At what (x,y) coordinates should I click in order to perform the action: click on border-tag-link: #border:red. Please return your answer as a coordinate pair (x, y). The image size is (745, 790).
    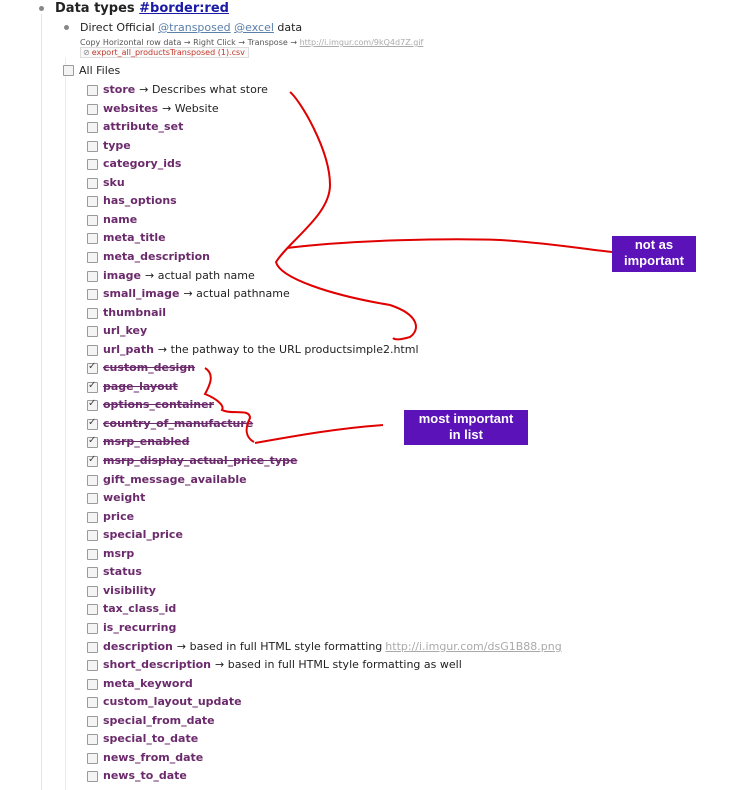
    Looking at the image, I should click on (184, 8).